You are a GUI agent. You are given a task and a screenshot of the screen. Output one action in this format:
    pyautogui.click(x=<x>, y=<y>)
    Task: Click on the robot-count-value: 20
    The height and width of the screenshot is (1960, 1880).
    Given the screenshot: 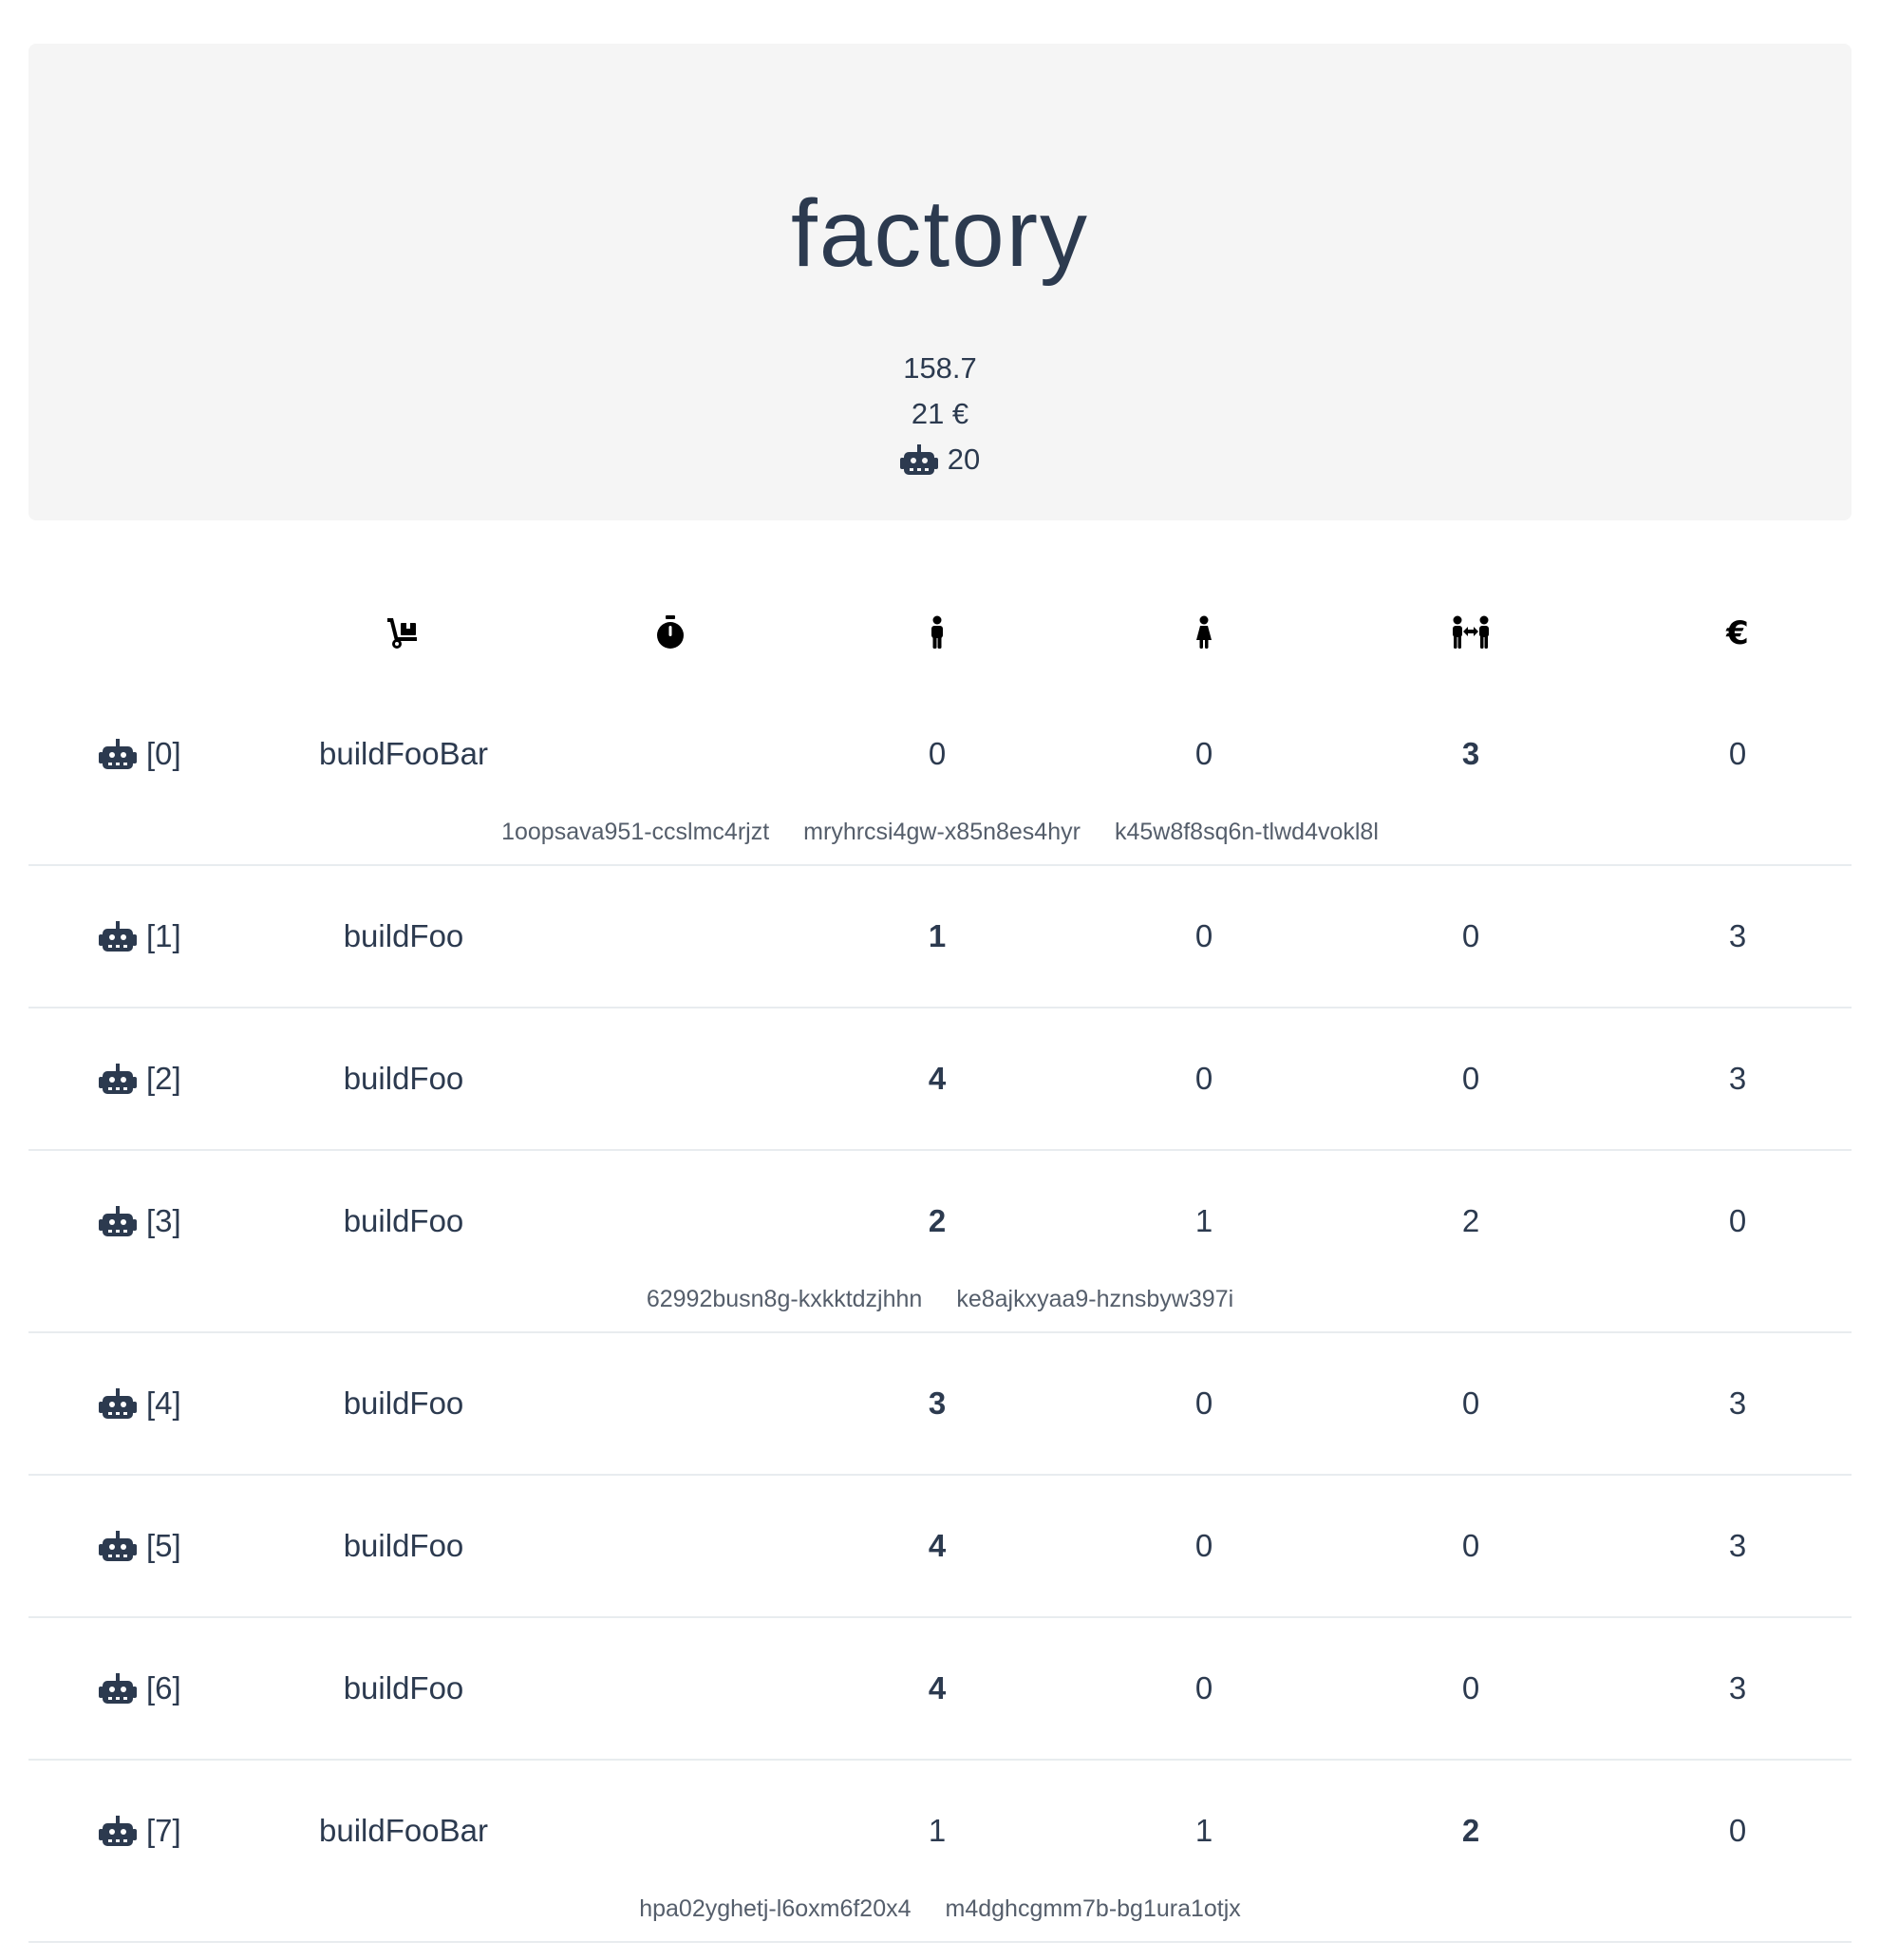 What is the action you would take?
    pyautogui.click(x=964, y=459)
    